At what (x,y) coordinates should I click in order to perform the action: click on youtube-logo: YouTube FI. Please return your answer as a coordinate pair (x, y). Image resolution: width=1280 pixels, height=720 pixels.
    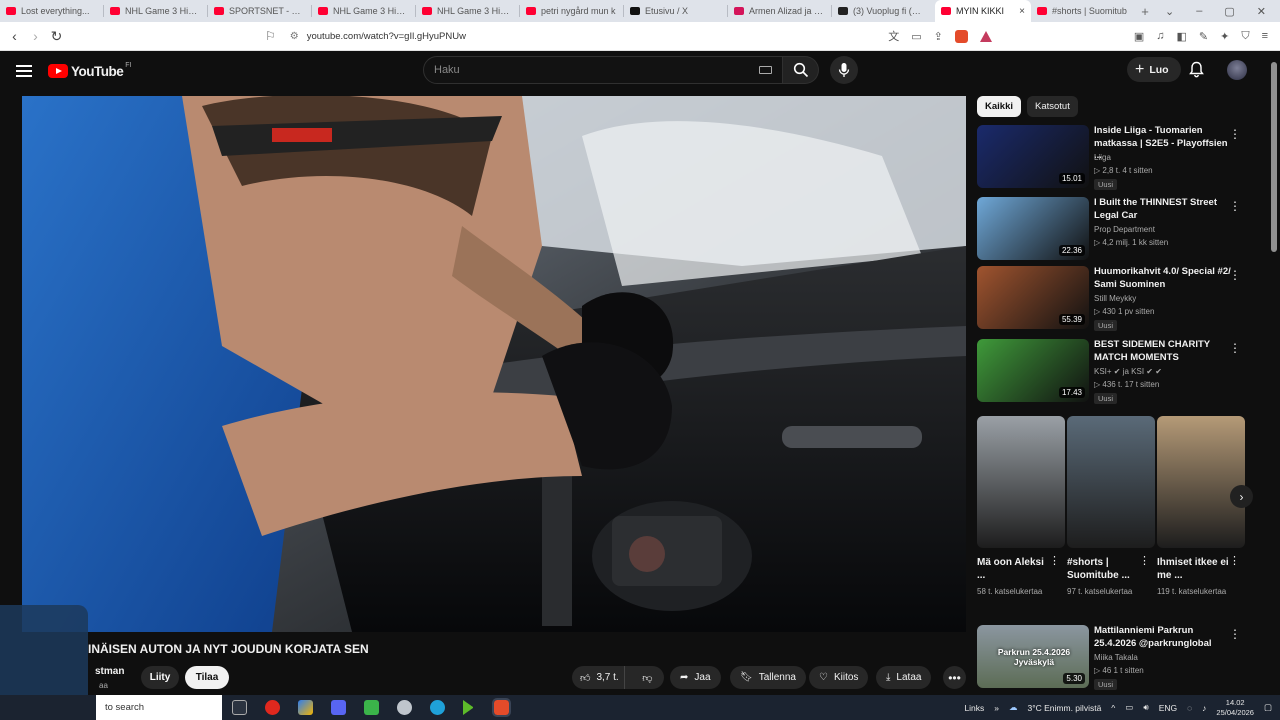
    Looking at the image, I should click on (89, 70).